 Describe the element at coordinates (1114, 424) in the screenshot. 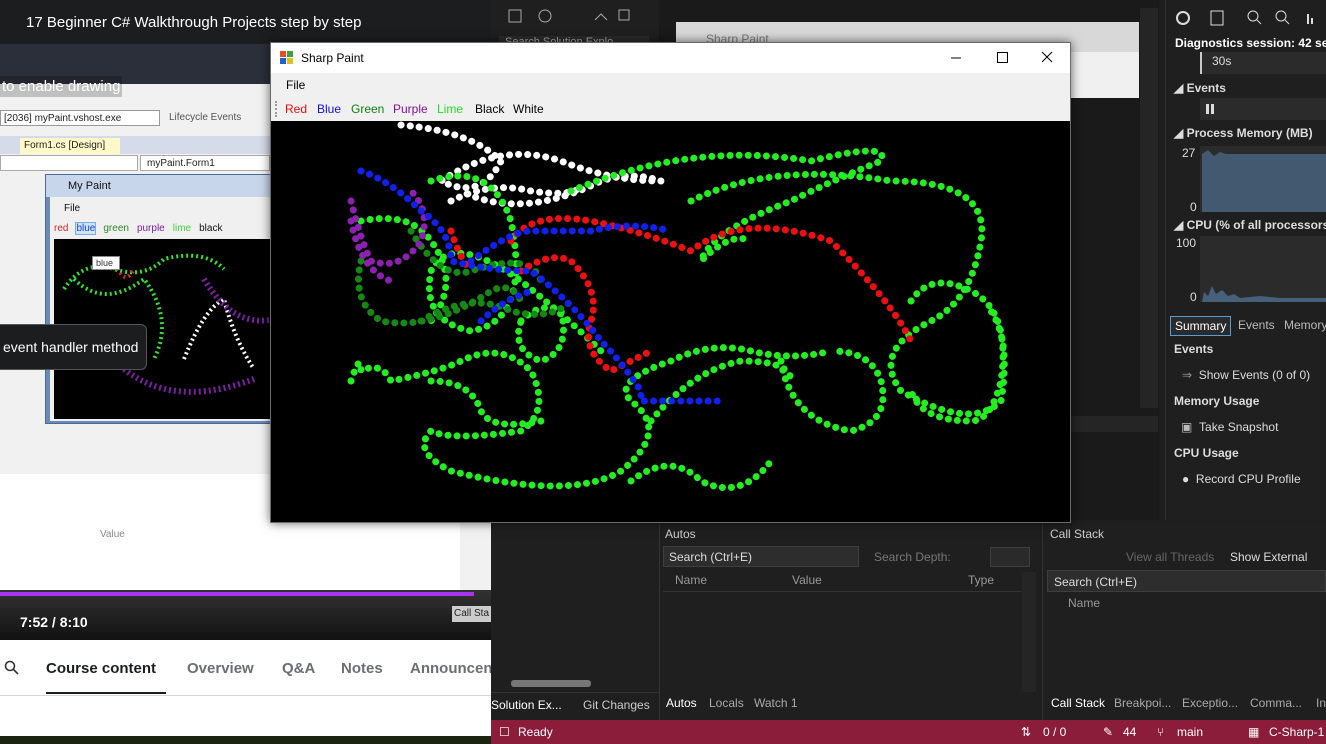

I see `designer-hscrollbar` at that location.